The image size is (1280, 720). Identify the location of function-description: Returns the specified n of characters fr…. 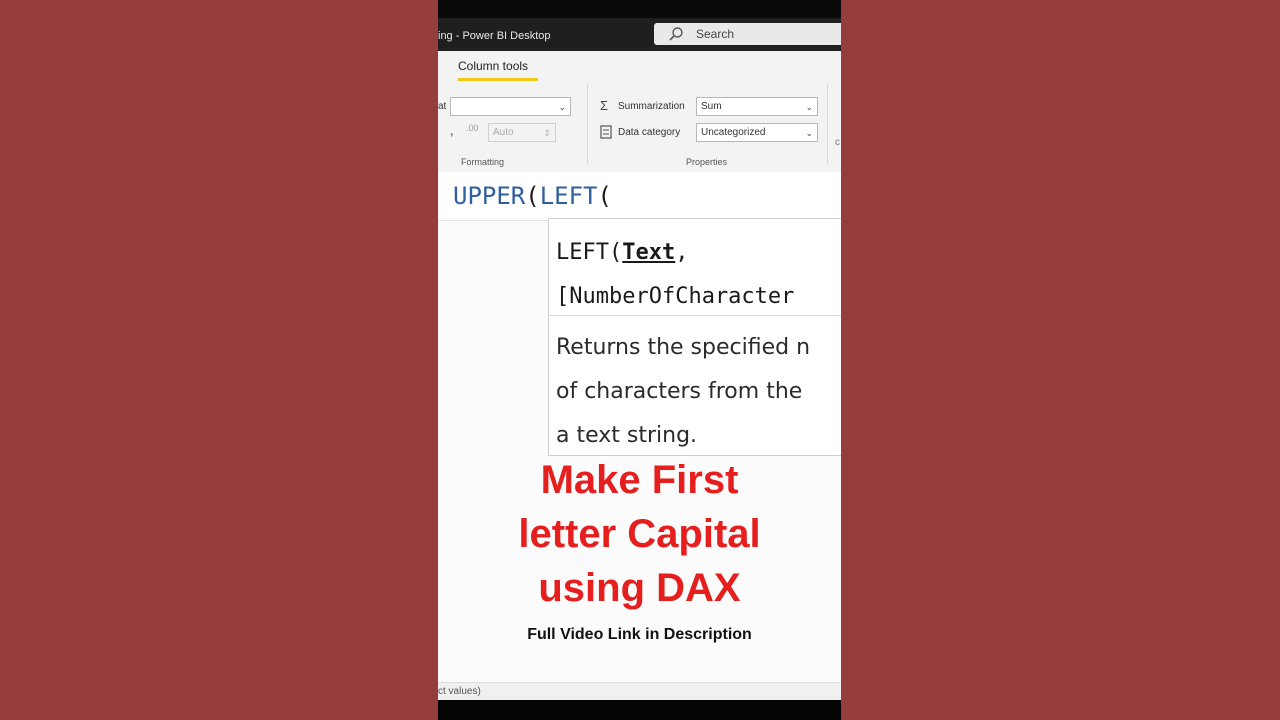
(683, 392).